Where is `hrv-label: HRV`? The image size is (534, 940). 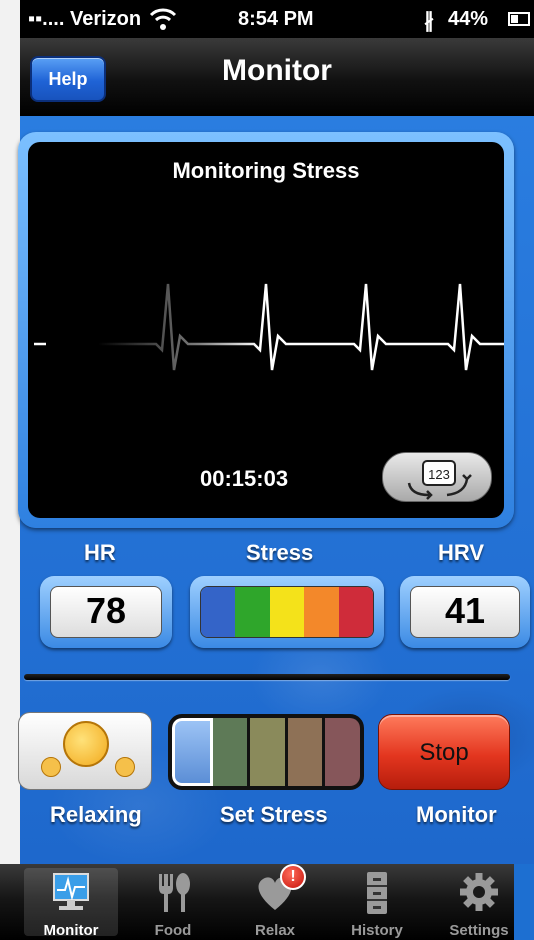
hrv-label: HRV is located at coordinates (461, 552).